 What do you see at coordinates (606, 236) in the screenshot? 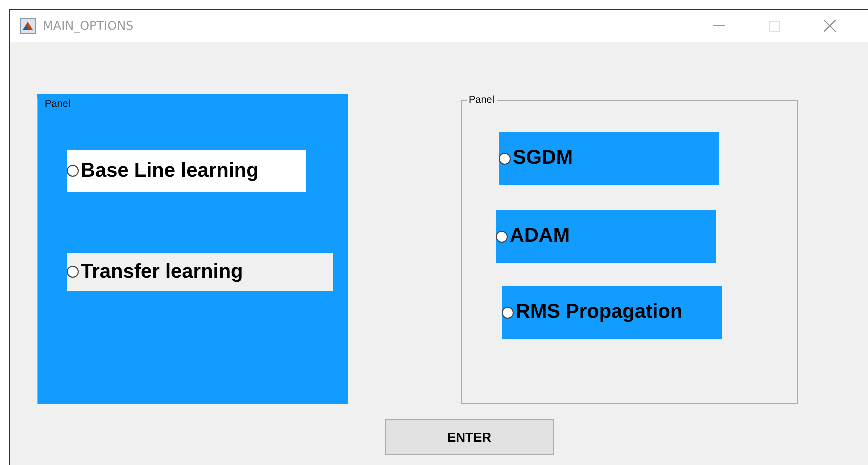
I see `radio-option: ADAM` at bounding box center [606, 236].